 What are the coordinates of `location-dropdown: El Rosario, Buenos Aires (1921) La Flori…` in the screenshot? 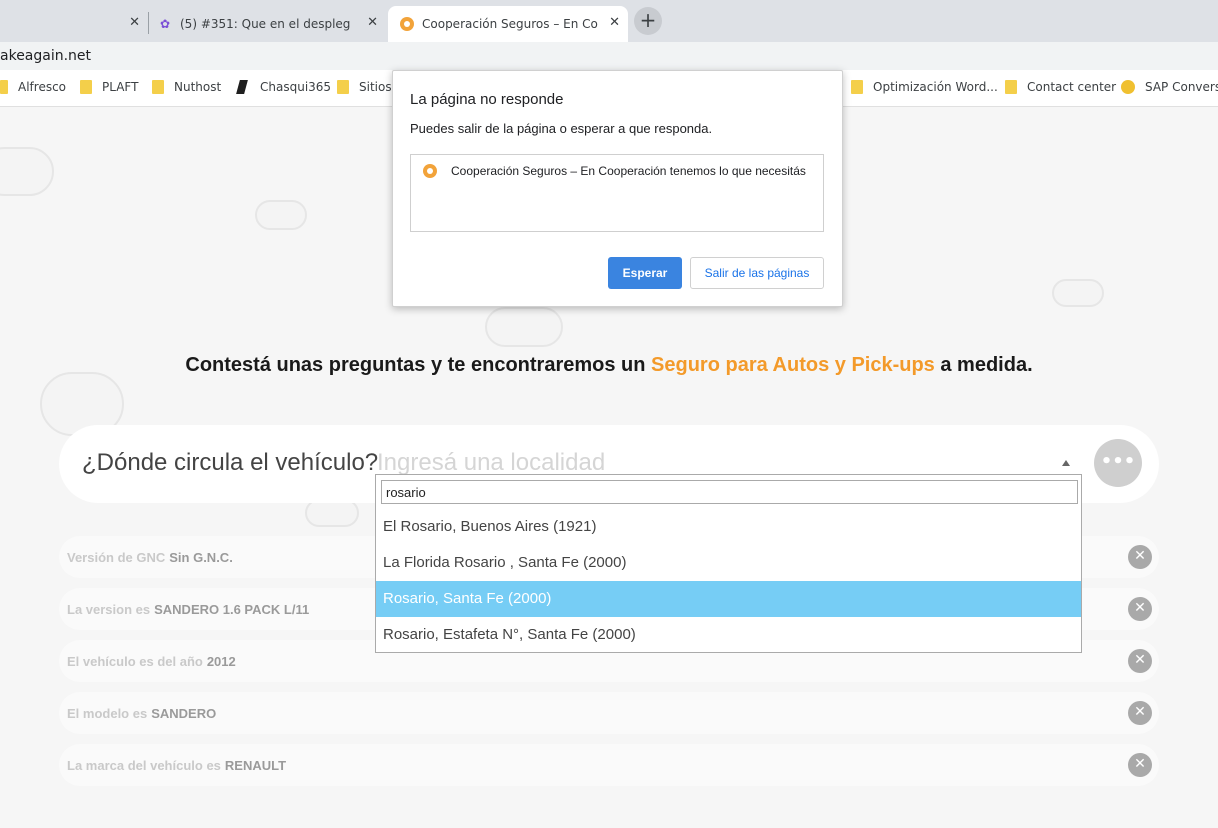 It's located at (728, 563).